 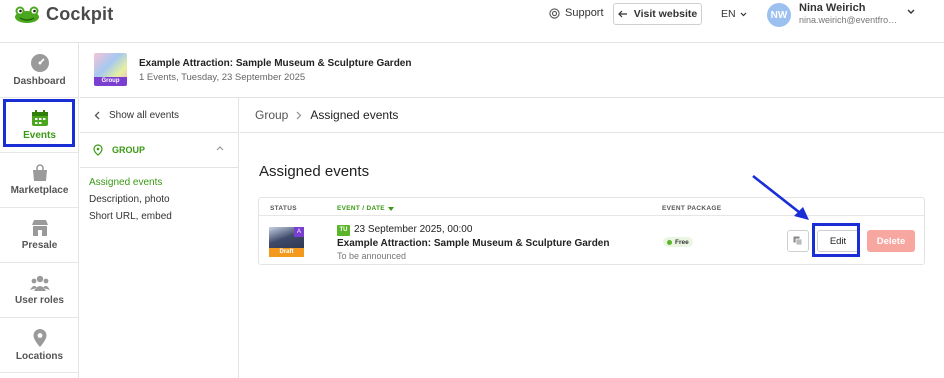 I want to click on support-label: Support, so click(x=584, y=13).